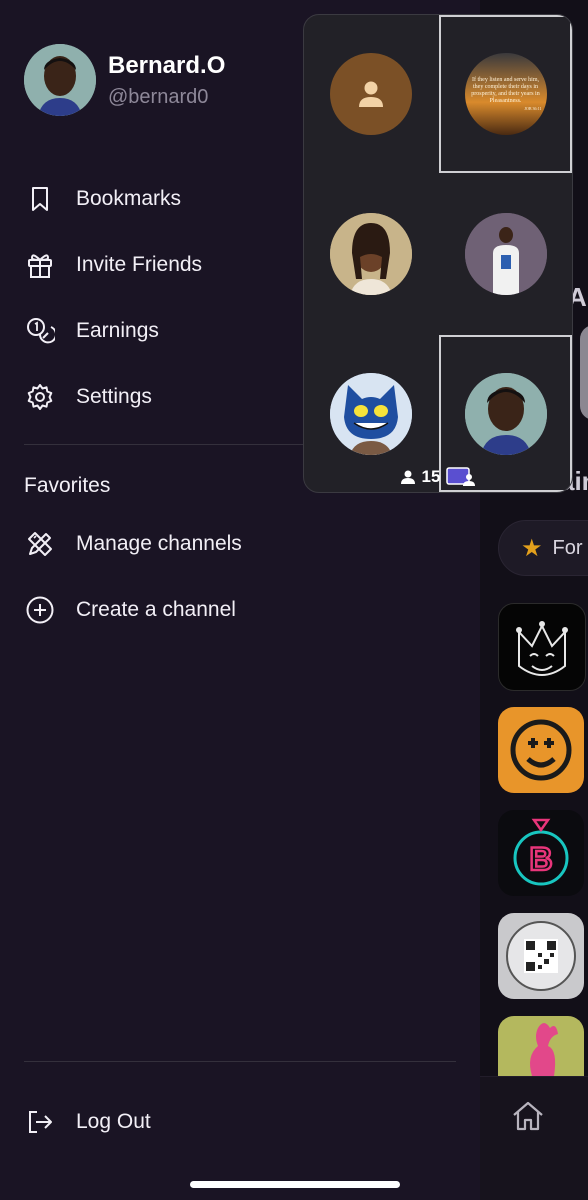 This screenshot has height=1200, width=588. I want to click on neon-b-icon: B, so click(541, 852).